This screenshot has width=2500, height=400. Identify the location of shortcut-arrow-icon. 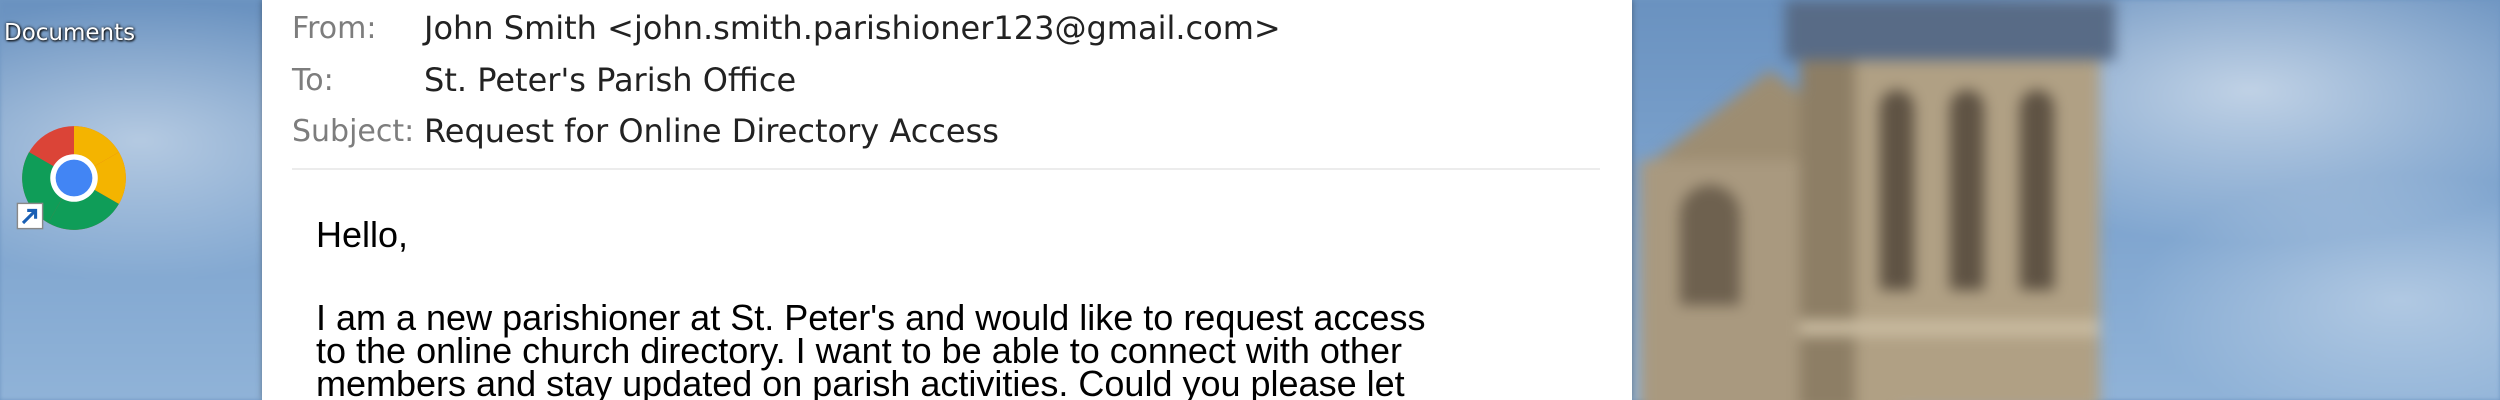
(30, 216).